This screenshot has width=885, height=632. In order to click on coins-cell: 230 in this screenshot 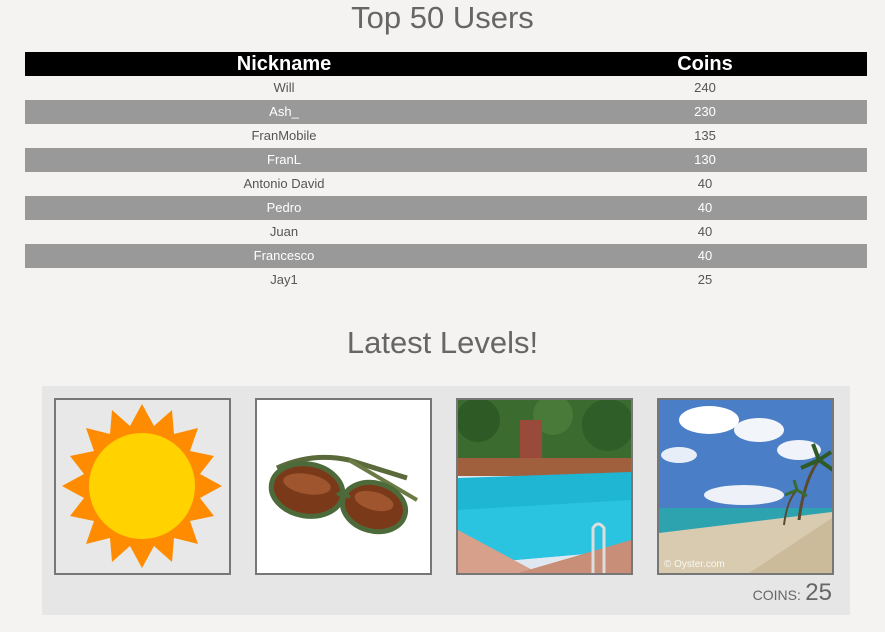, I will do `click(705, 111)`.